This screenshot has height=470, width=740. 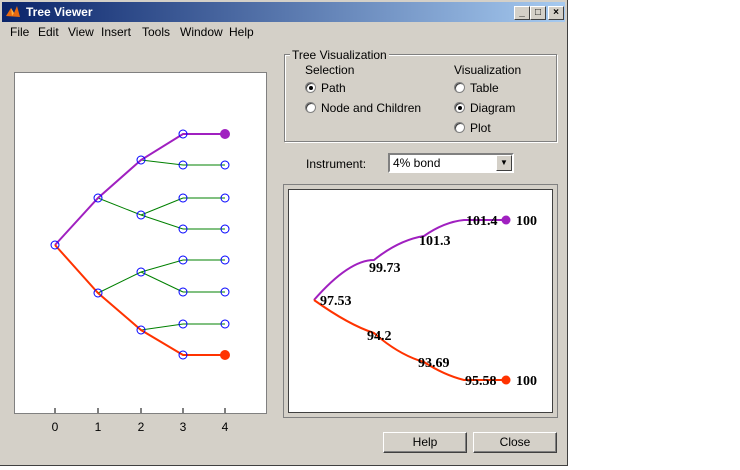 I want to click on menu-edit: Edit, so click(x=48, y=32).